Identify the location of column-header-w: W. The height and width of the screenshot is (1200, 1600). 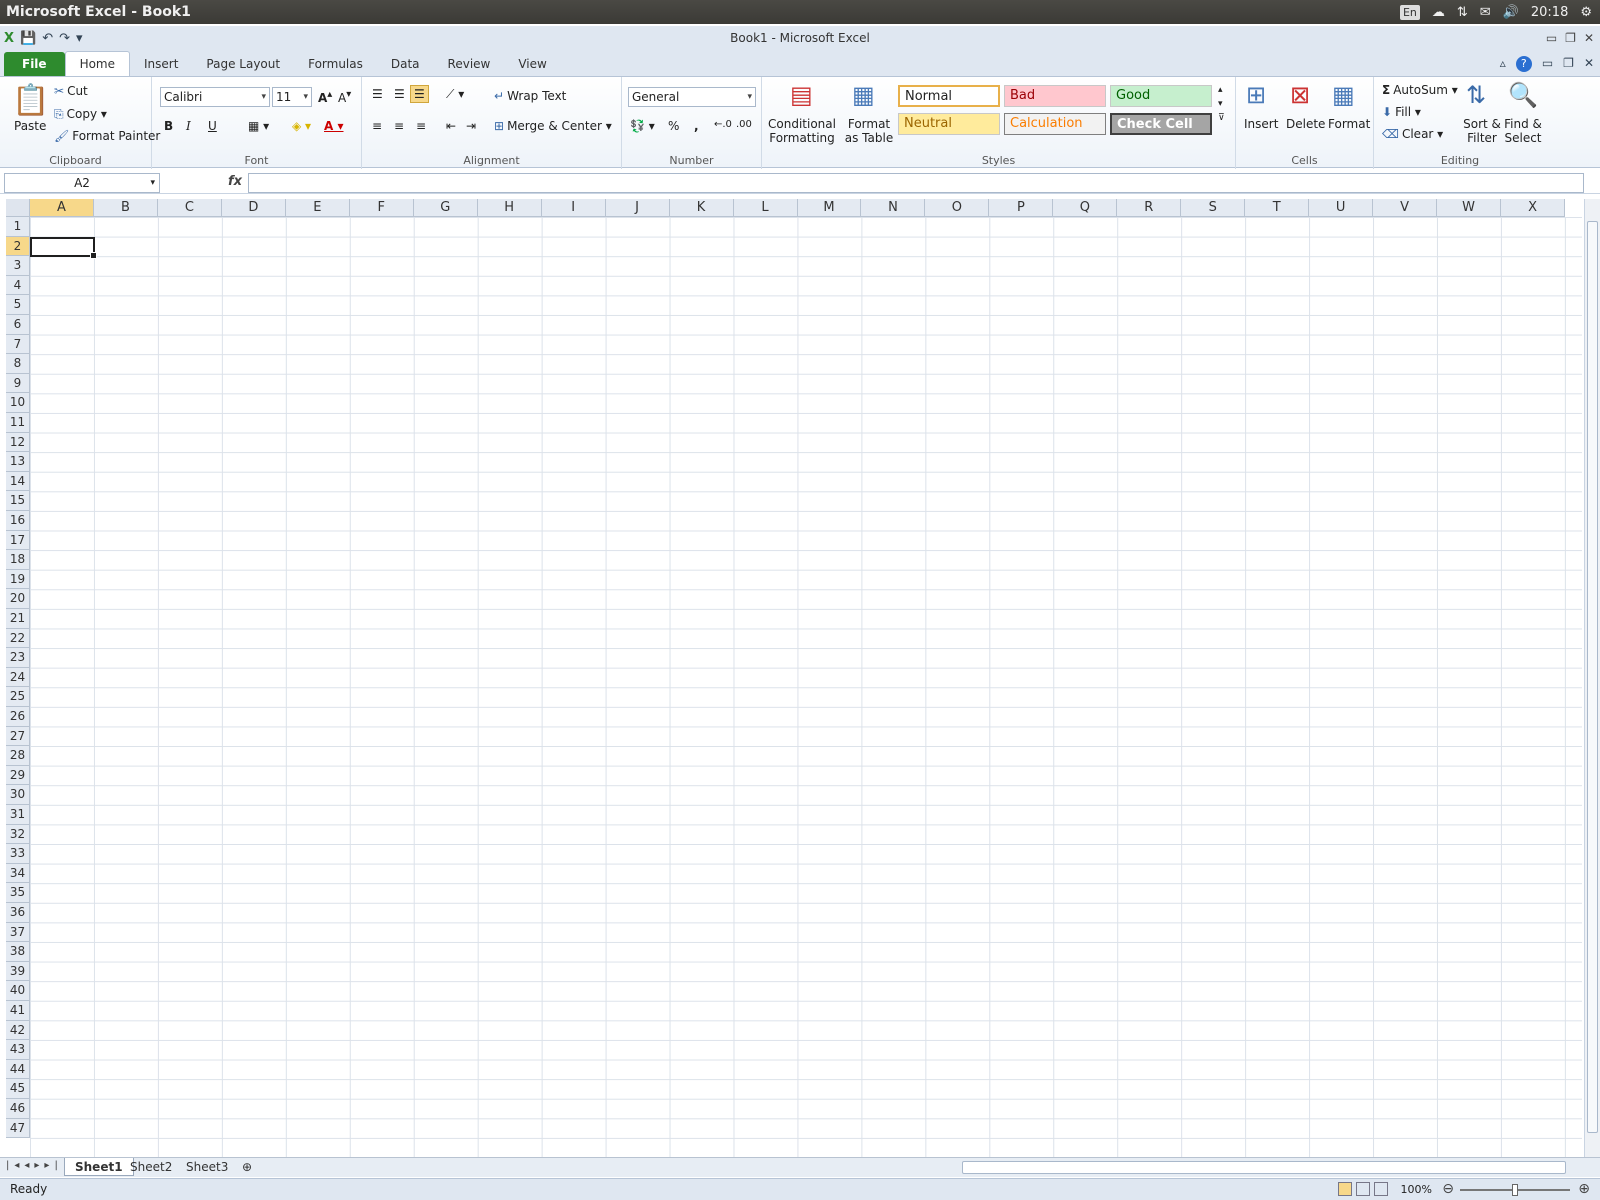
(1469, 208).